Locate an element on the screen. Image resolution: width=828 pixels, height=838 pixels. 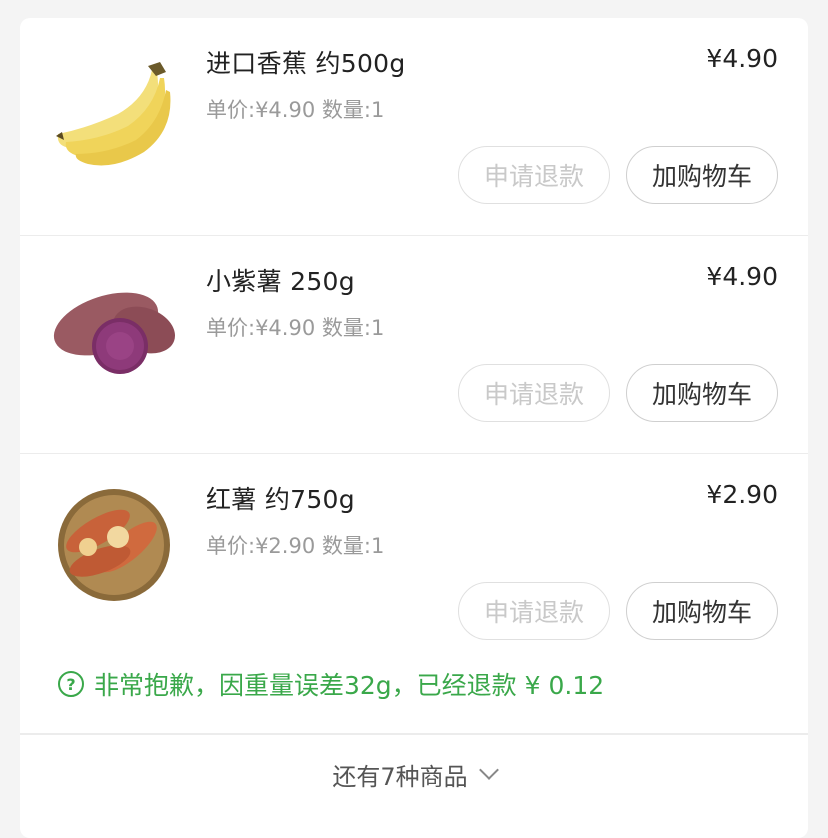
purple-sweet-potato-image is located at coordinates (114, 333).